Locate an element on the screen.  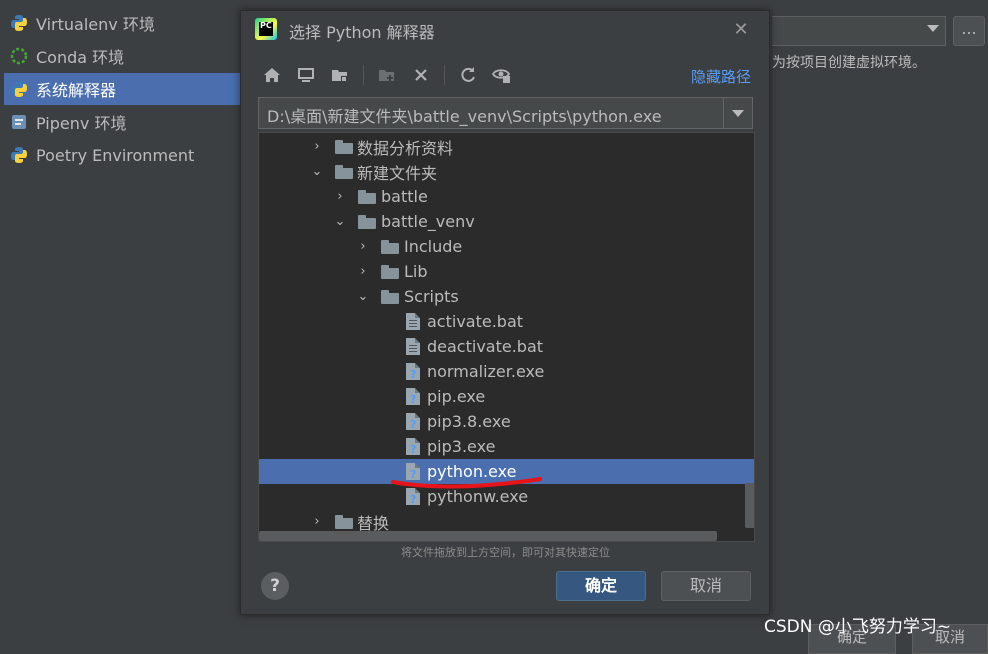
tree-row-label: normalizer.exe is located at coordinates (486, 371).